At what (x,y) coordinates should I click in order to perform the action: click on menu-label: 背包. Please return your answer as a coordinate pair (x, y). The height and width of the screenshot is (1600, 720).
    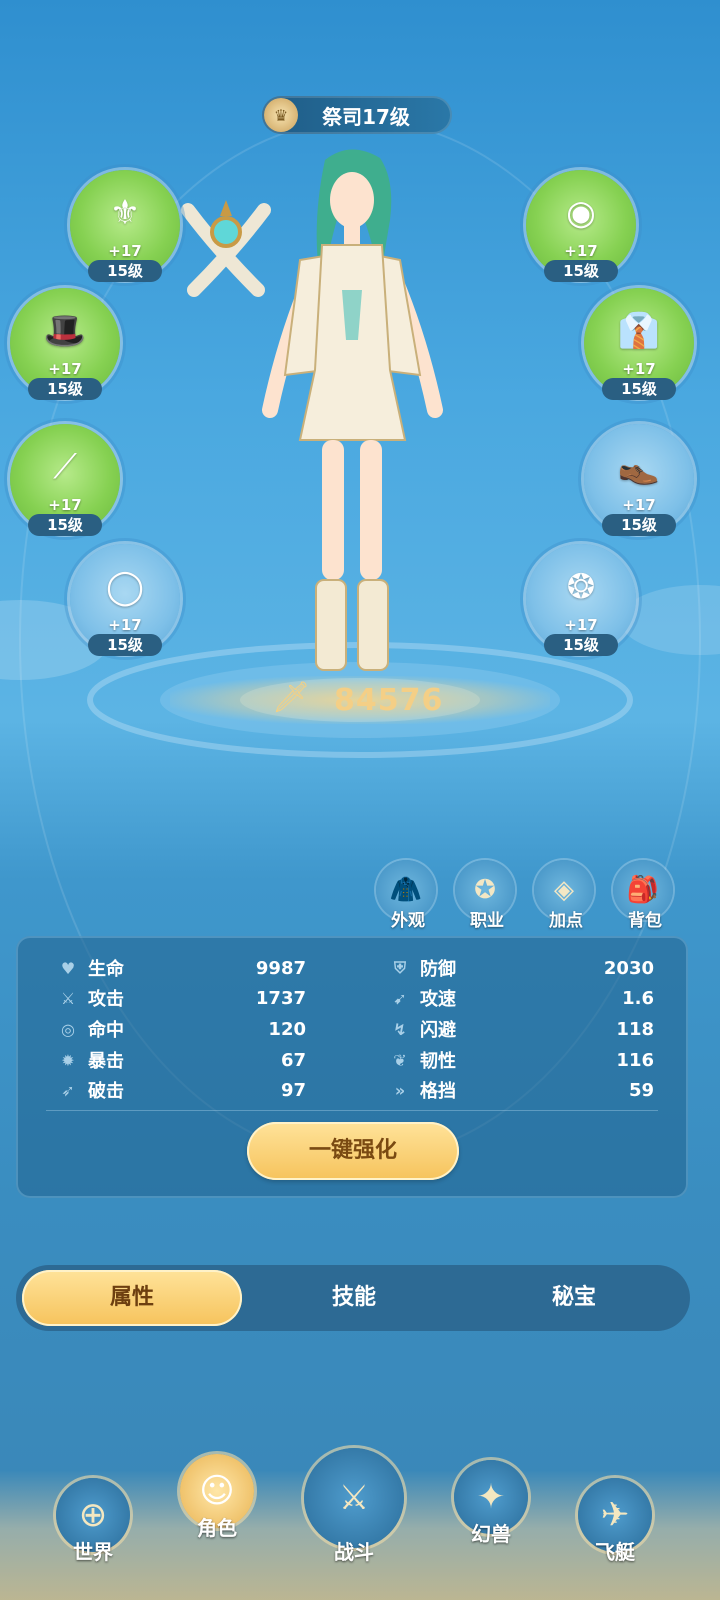
    Looking at the image, I should click on (645, 921).